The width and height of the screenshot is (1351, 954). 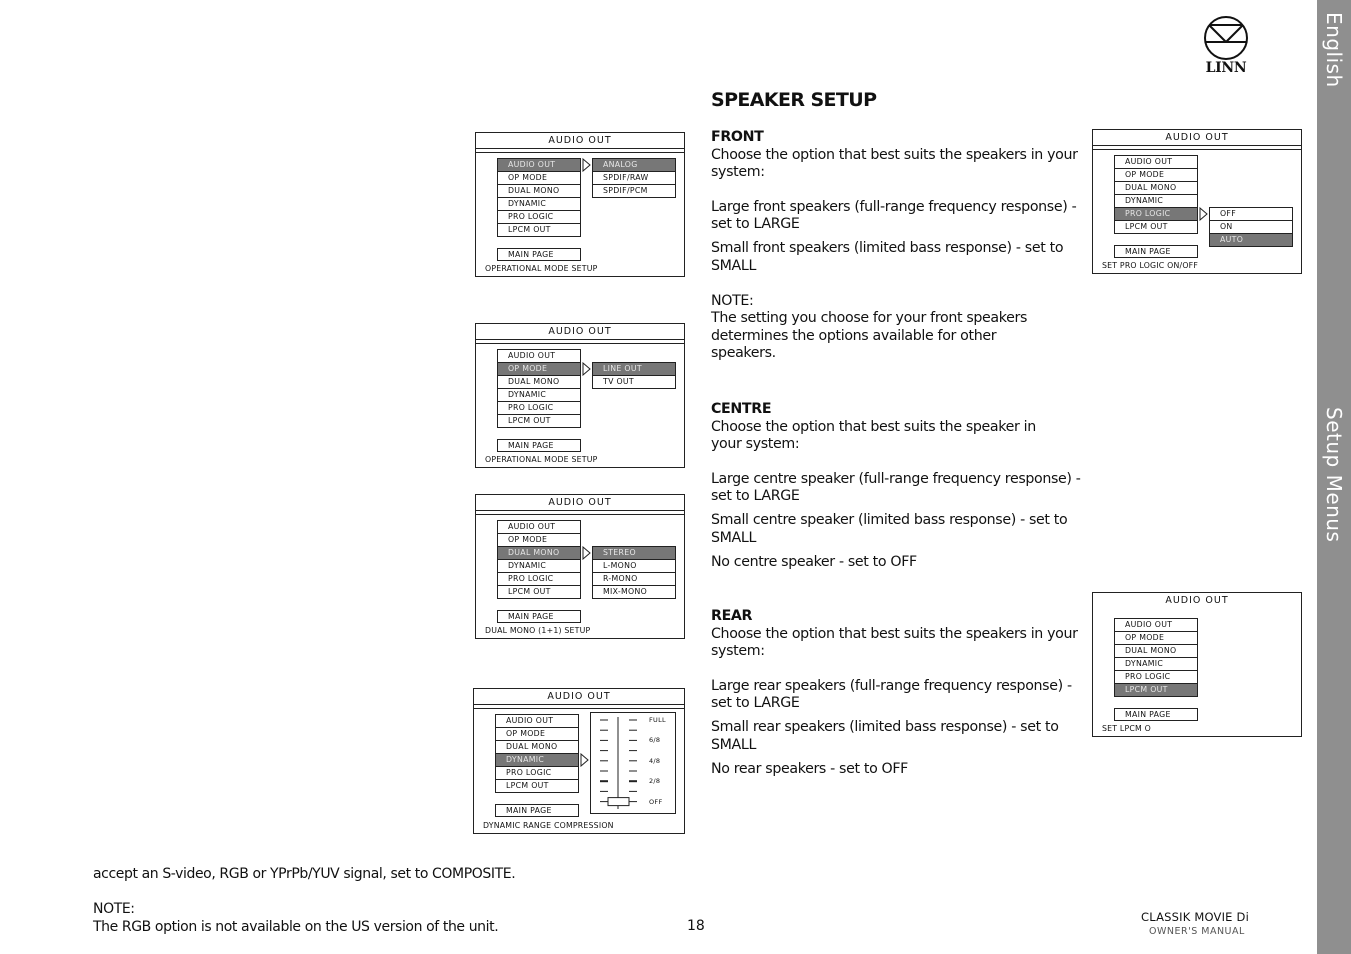 I want to click on slider-level-label: 4/8, so click(x=655, y=760).